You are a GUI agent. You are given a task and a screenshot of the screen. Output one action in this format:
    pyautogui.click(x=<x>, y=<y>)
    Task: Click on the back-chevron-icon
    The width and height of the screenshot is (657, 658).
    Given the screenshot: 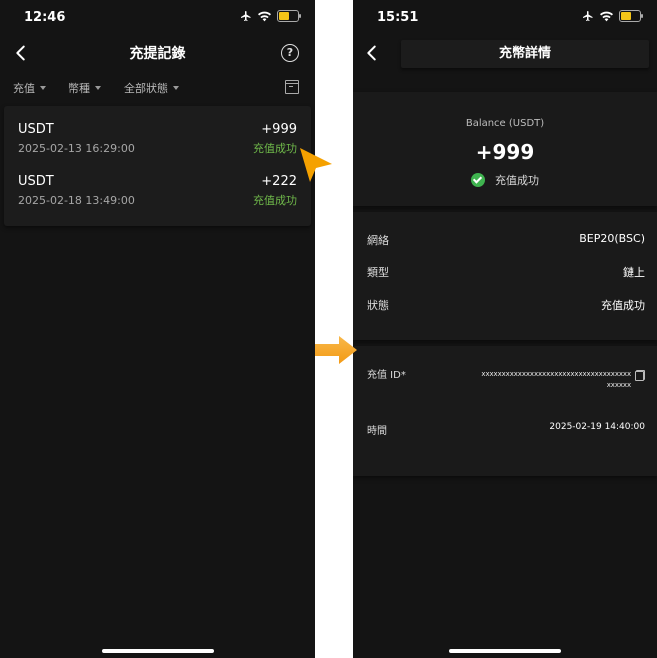 What is the action you would take?
    pyautogui.click(x=372, y=53)
    